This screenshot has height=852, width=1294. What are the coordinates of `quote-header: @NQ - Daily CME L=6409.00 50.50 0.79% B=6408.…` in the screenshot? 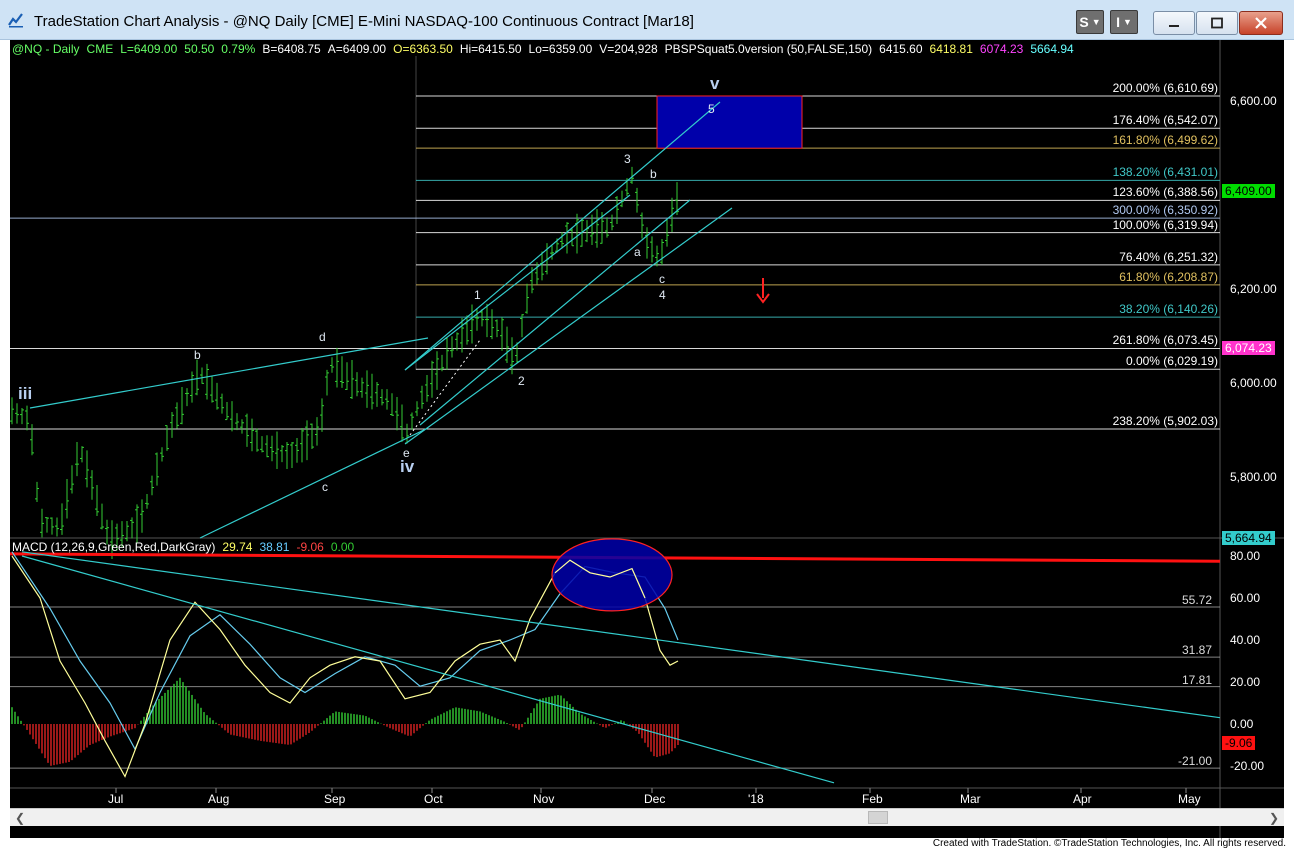 It's located at (550, 49).